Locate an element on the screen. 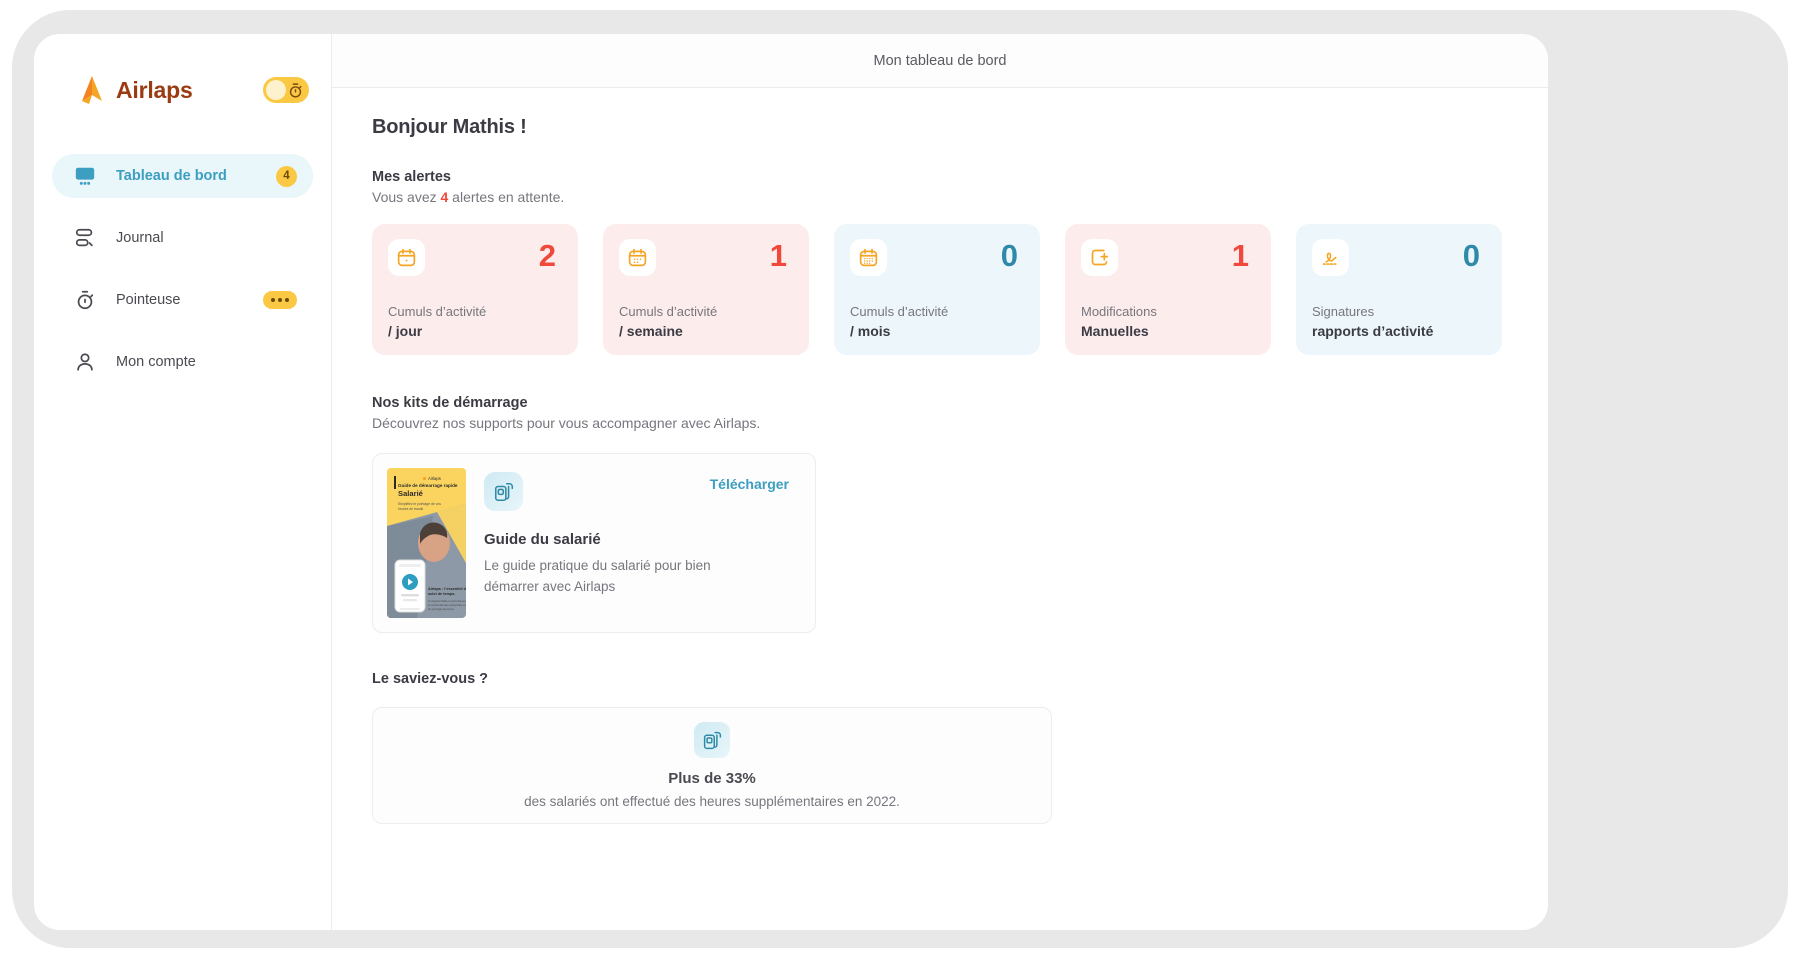 The width and height of the screenshot is (1800, 958). alert-card-value: 2 is located at coordinates (547, 255).